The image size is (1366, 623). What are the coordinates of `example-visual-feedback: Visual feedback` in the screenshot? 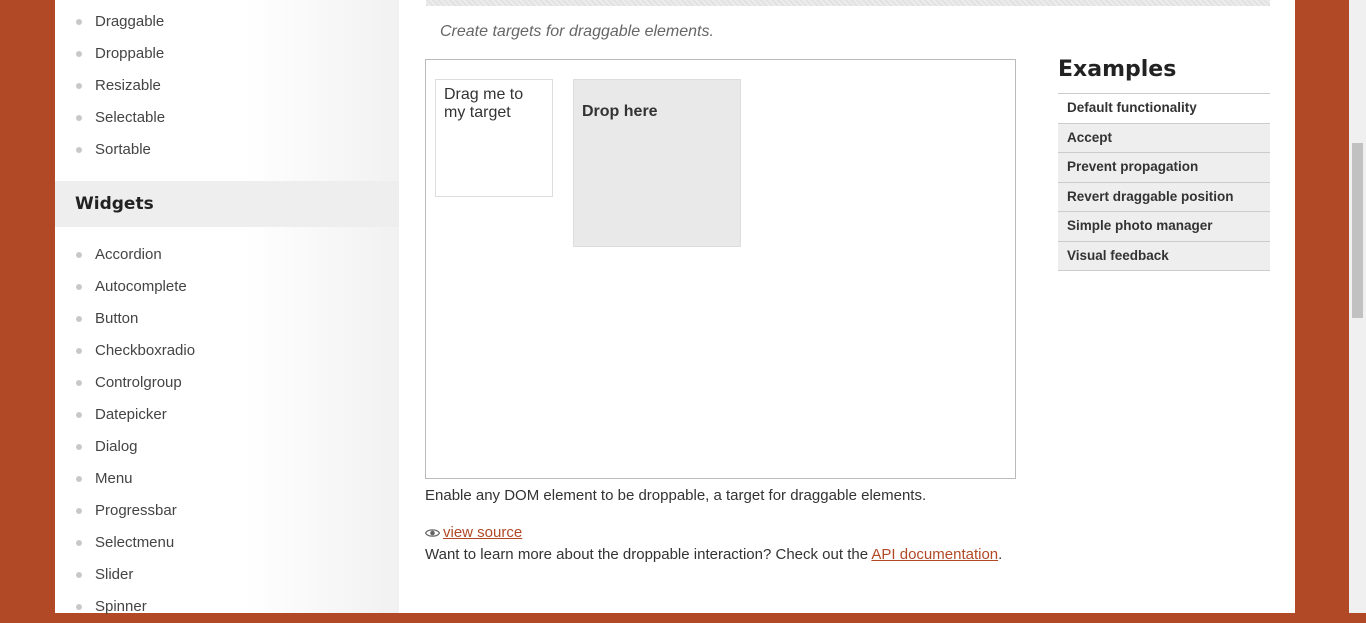 It's located at (1164, 256).